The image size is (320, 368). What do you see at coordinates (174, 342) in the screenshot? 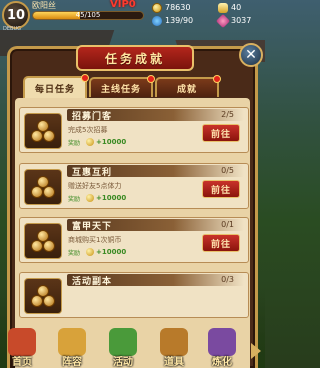
I see `item-bag-icon` at bounding box center [174, 342].